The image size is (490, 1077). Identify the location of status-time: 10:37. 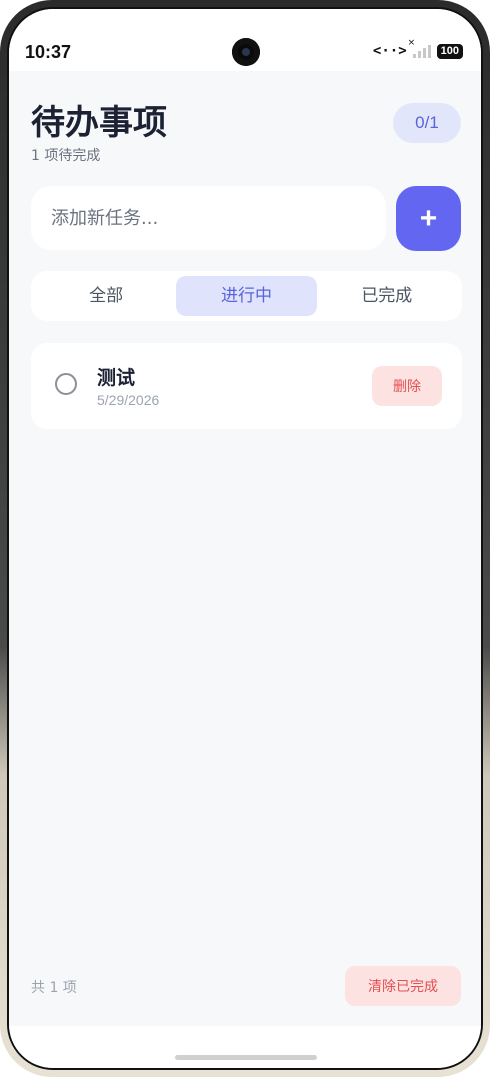
(48, 52).